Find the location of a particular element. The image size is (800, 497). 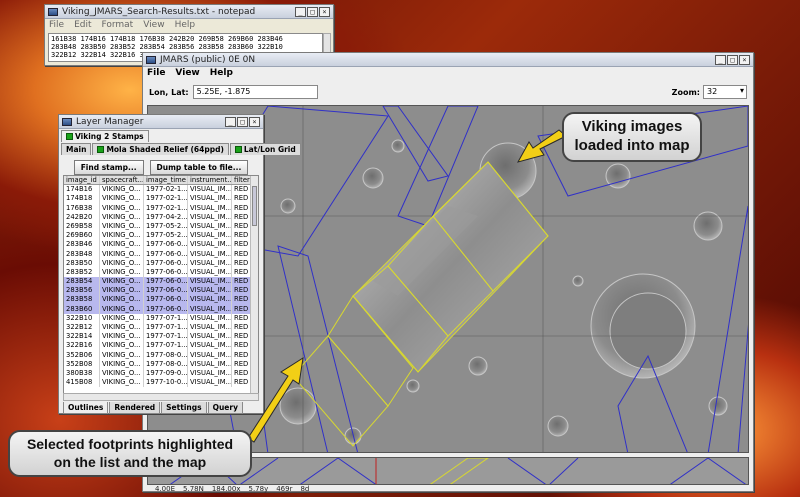

callout-images-loaded: Viking images loaded into map is located at coordinates (632, 137).